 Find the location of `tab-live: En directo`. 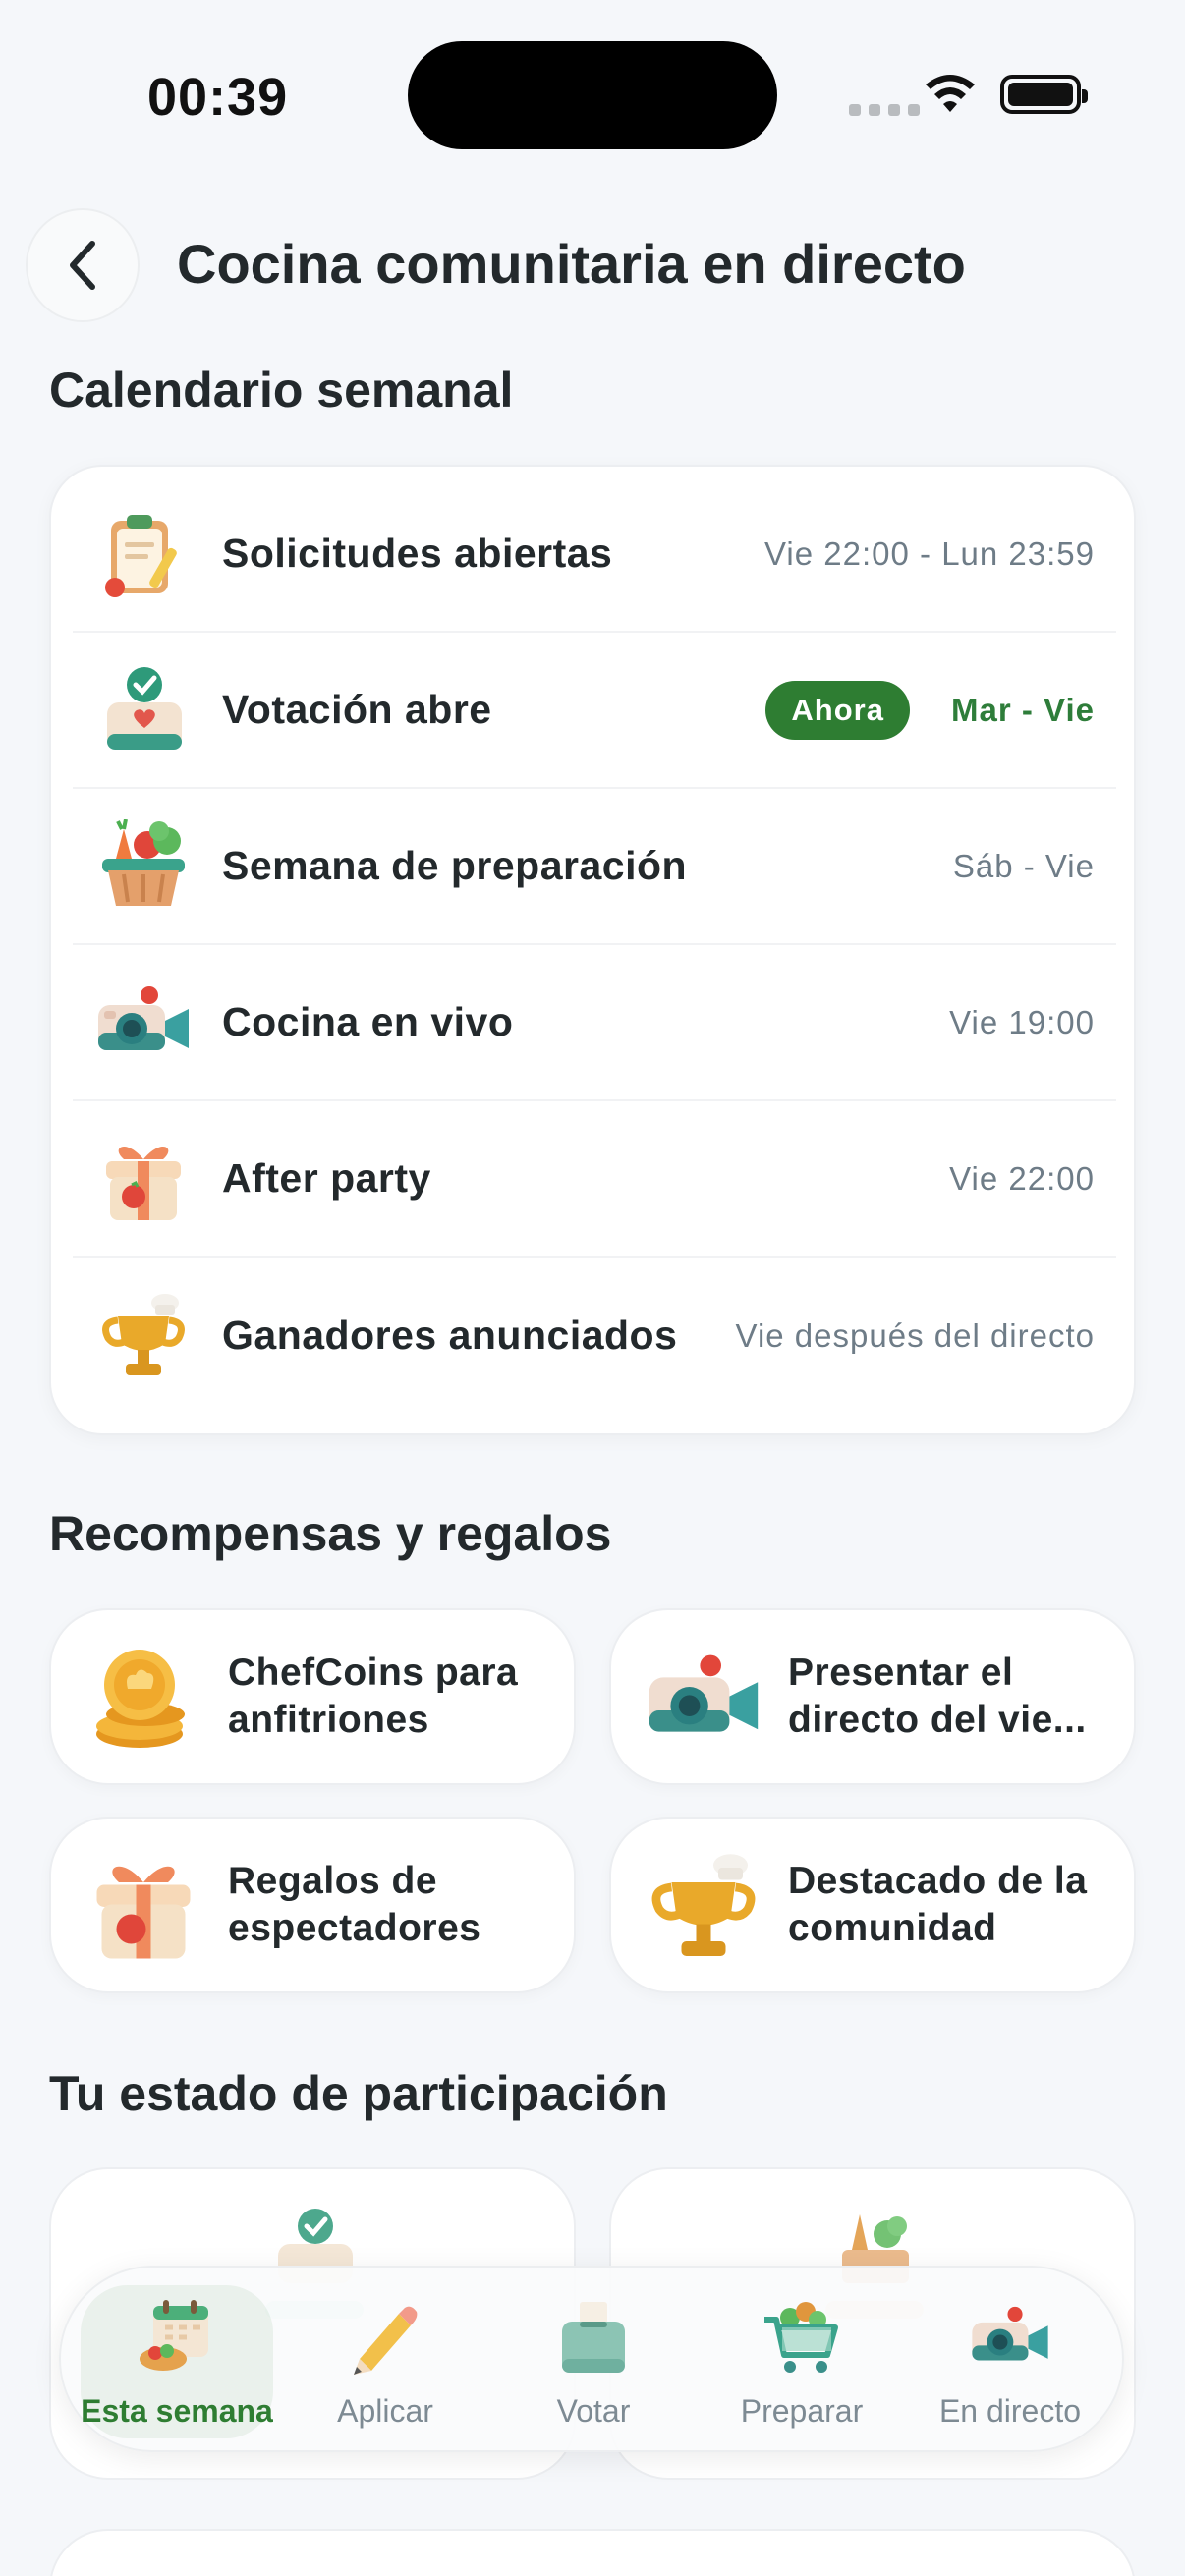

tab-live: En directo is located at coordinates (1010, 2361).